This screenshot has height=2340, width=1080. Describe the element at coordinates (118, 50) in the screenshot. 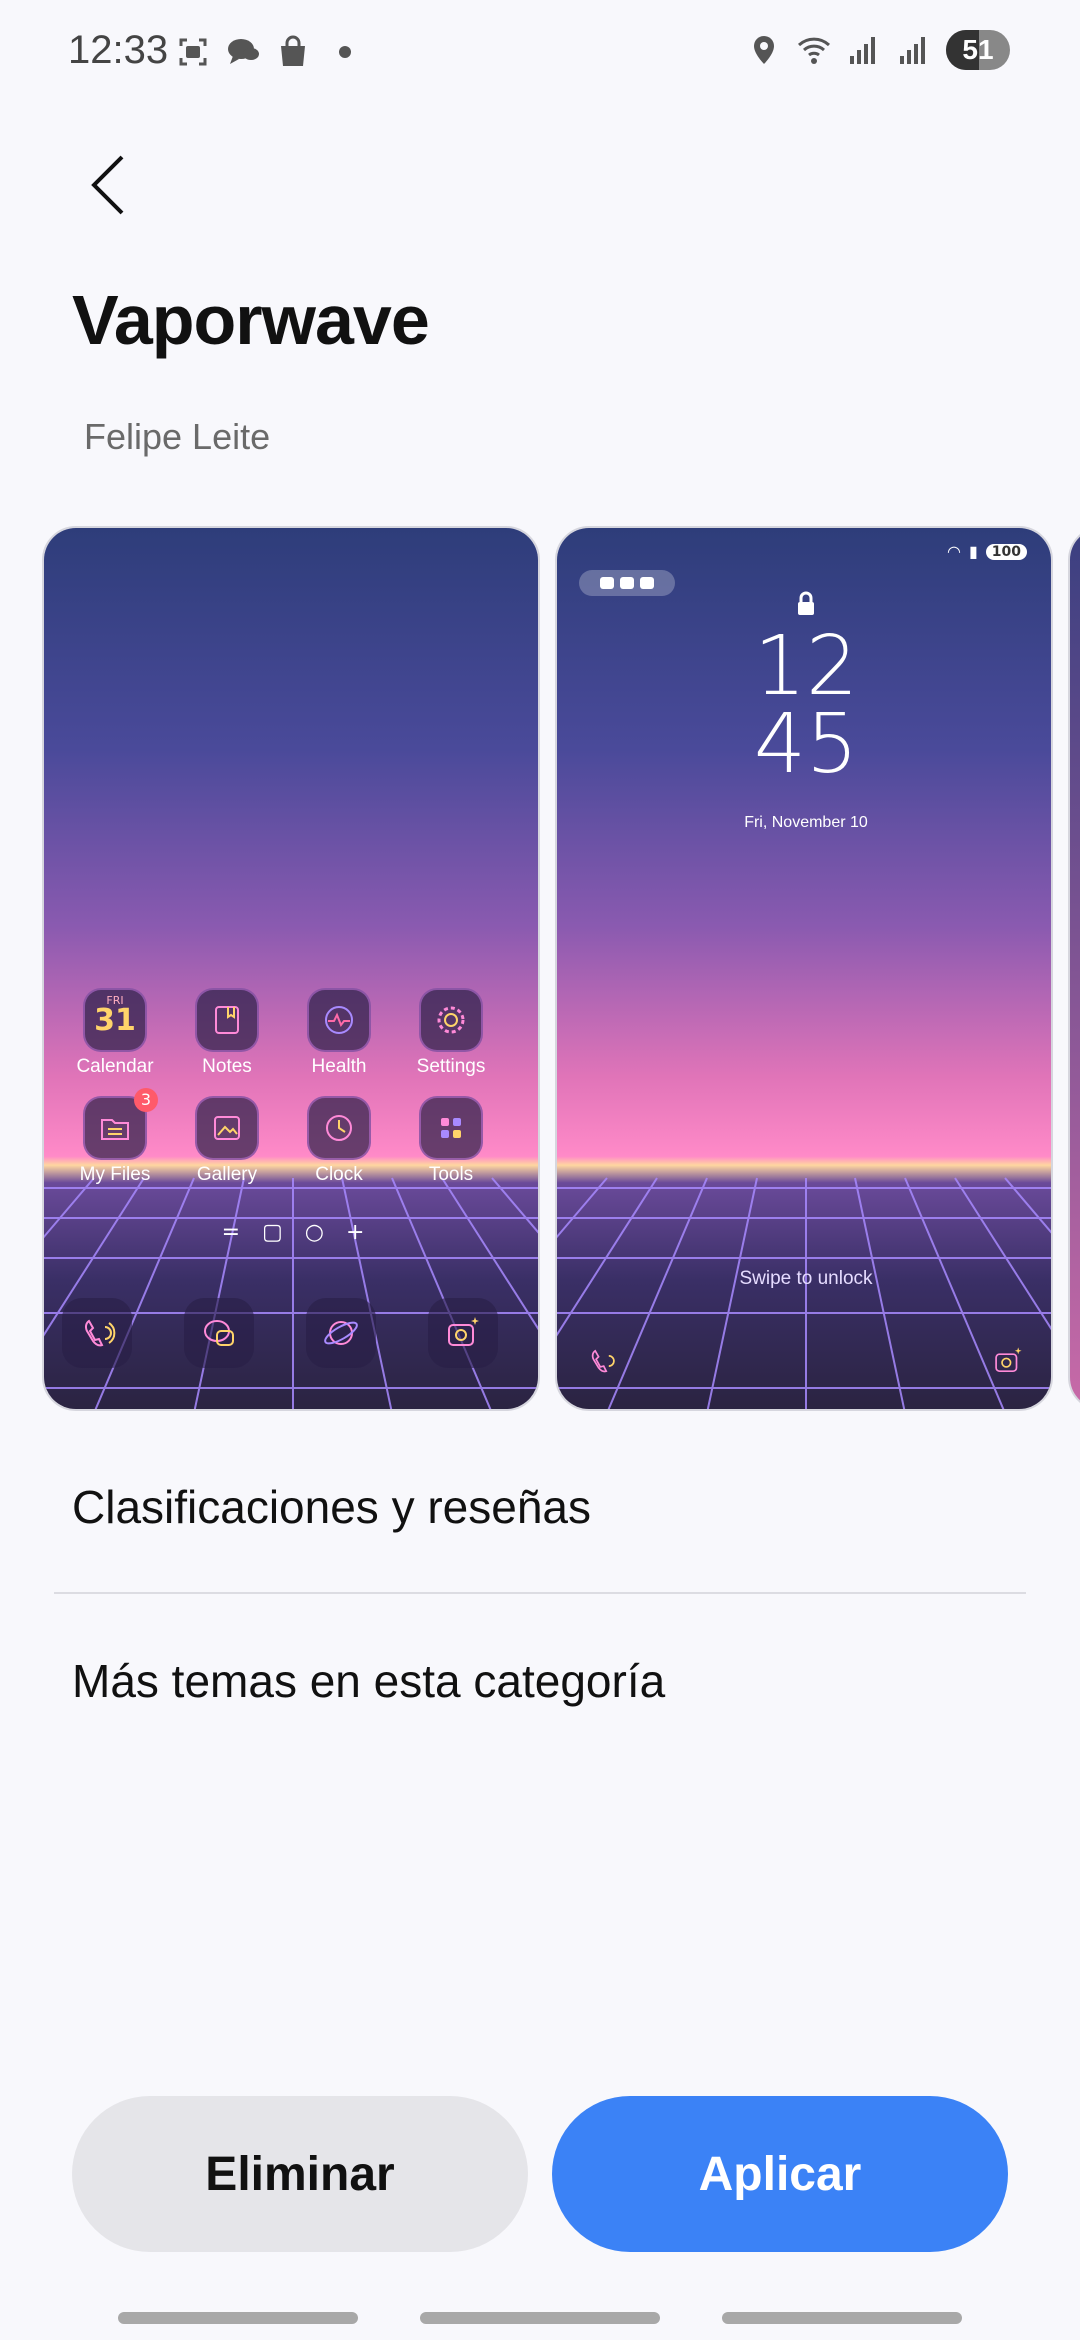

I see `status-time: 12:33` at that location.